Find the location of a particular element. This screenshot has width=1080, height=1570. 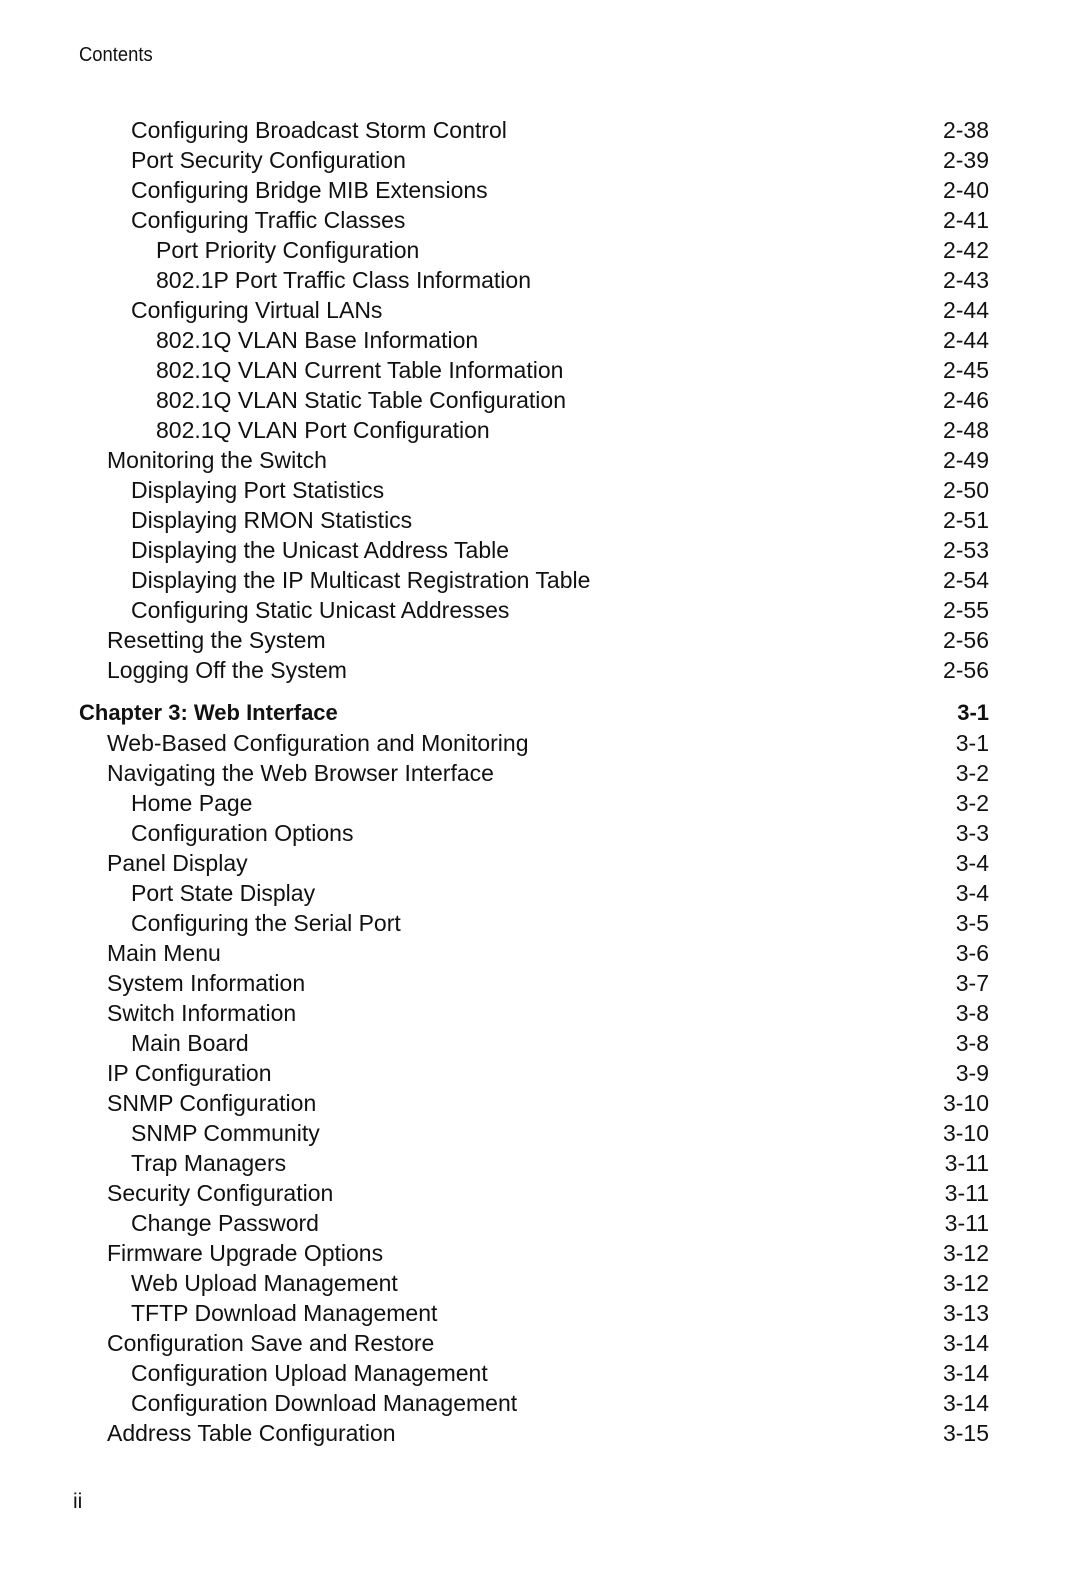

toc-entry: Port Security Configuration 2-39 is located at coordinates (534, 160).